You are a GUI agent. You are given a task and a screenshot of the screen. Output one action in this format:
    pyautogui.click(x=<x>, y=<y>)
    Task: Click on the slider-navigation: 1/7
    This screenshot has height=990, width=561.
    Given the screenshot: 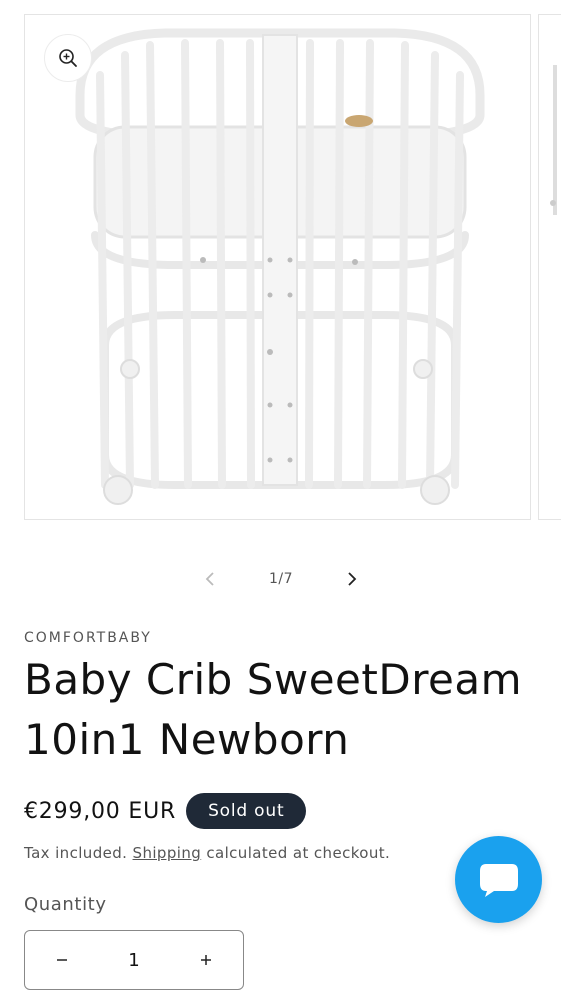 What is the action you would take?
    pyautogui.click(x=281, y=579)
    